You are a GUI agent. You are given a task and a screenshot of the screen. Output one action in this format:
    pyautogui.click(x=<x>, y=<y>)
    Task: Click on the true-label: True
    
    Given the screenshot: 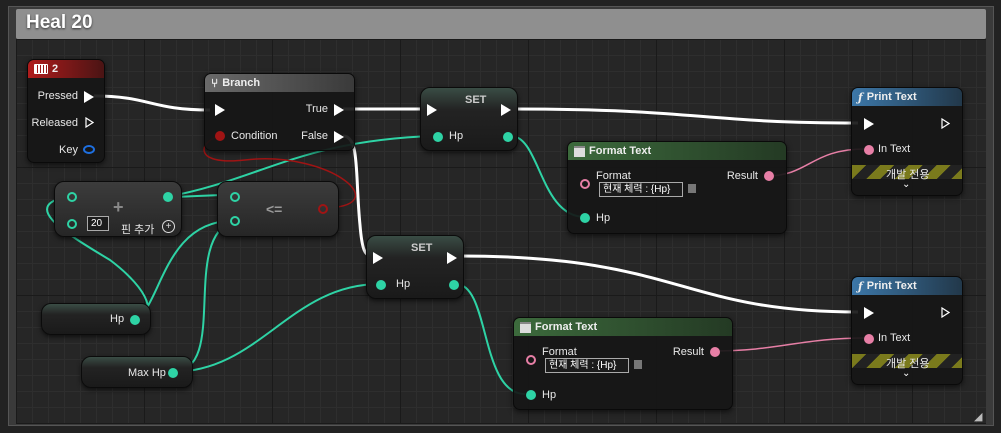 What is the action you would take?
    pyautogui.click(x=316, y=109)
    